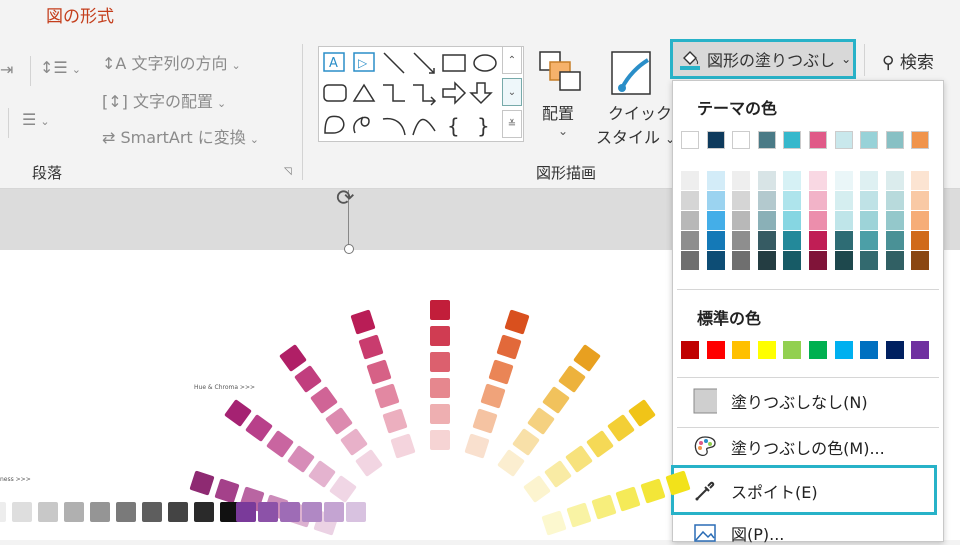 Image resolution: width=960 pixels, height=545 pixels. Describe the element at coordinates (512, 60) in the screenshot. I see `gallery-scroll-up-button: ⌃` at that location.